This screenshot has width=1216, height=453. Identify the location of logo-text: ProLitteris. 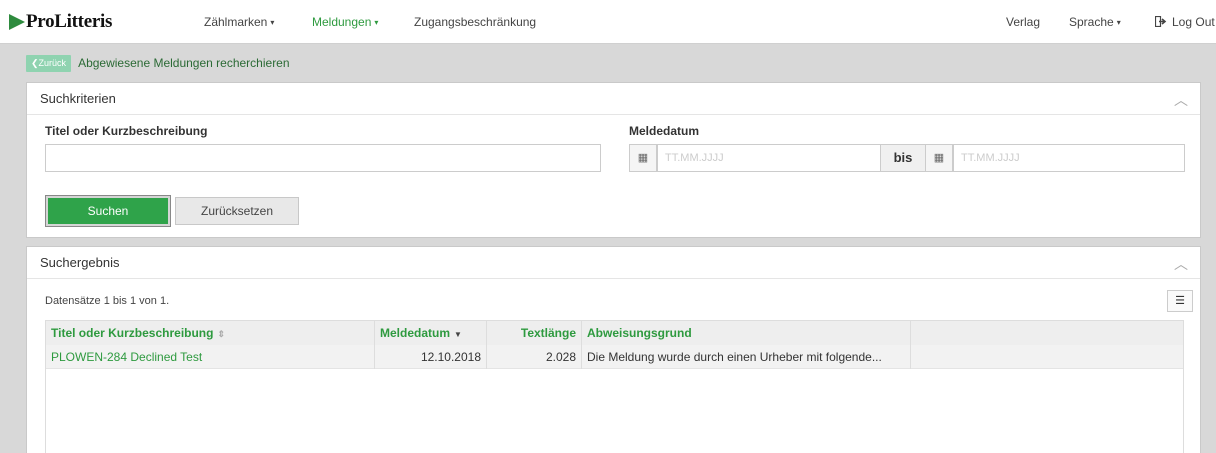
(69, 21).